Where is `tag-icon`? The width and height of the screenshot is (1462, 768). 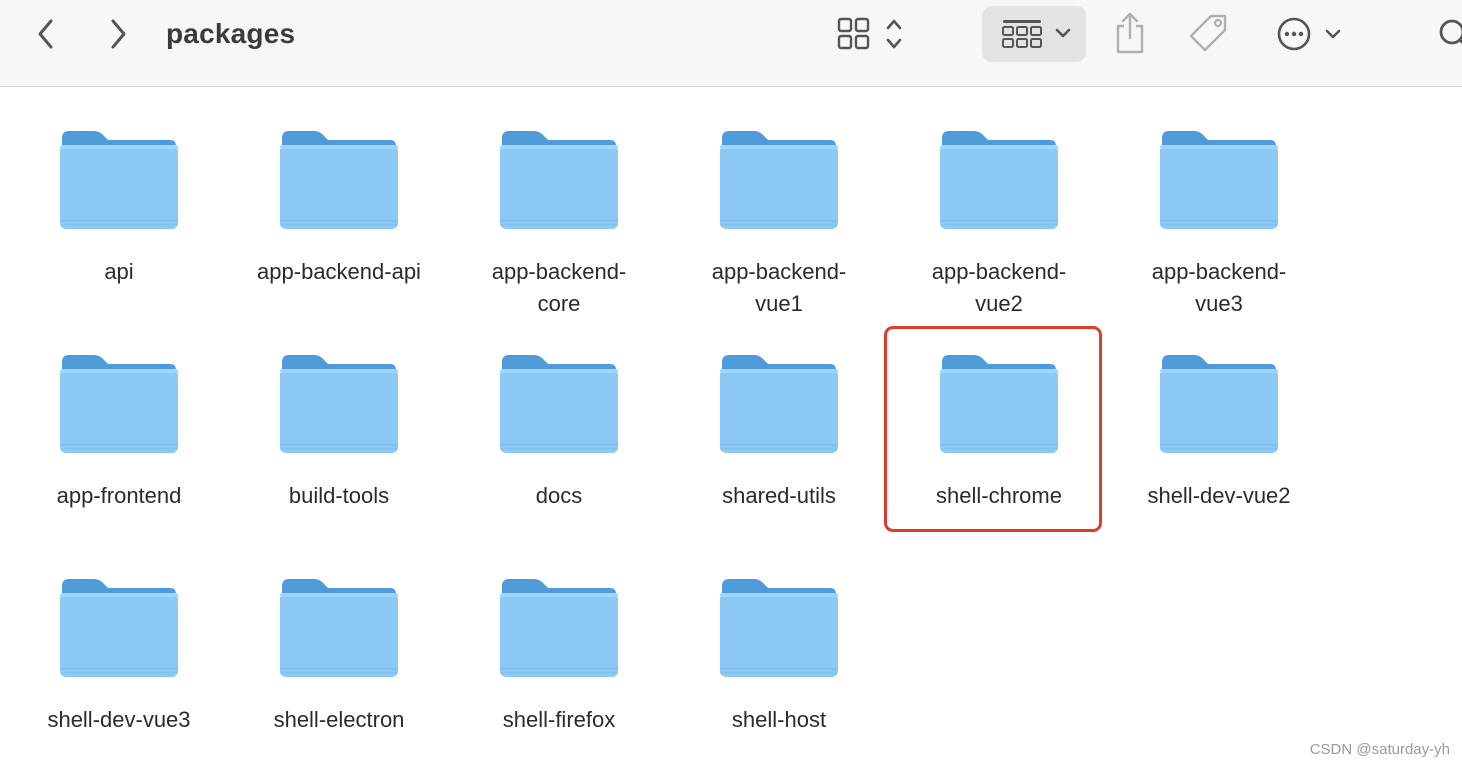
tag-icon is located at coordinates (1208, 33).